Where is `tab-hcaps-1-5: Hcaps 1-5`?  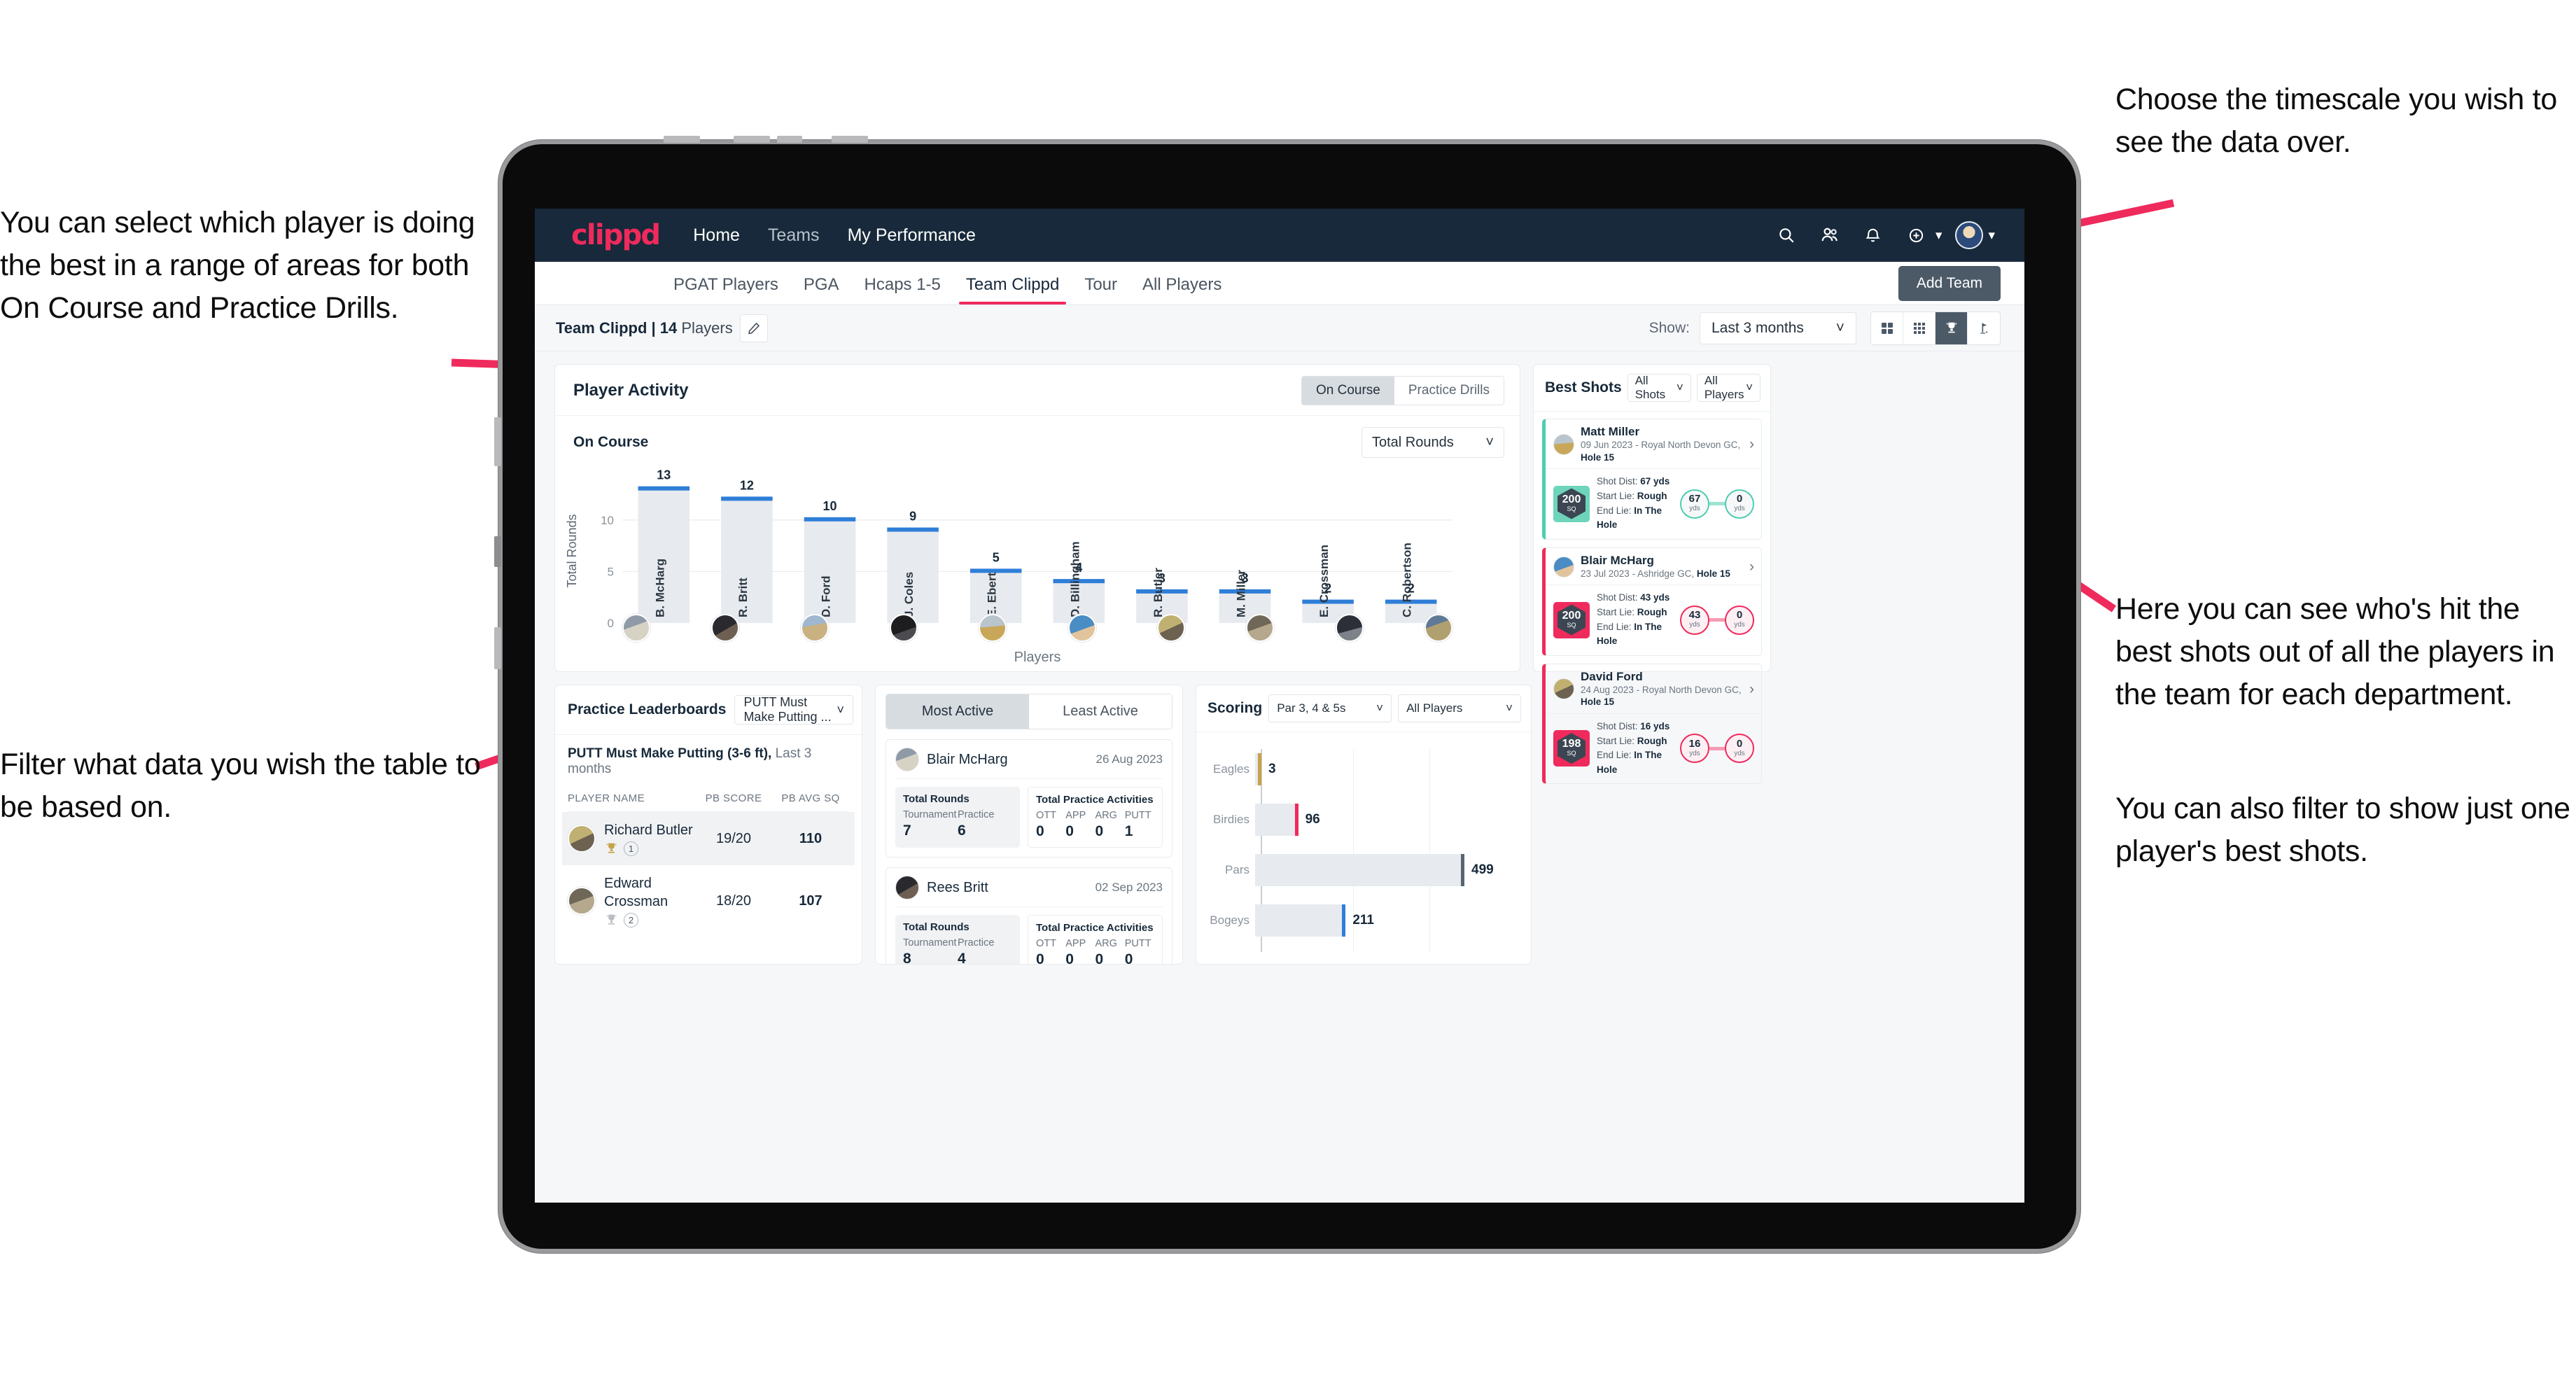 tab-hcaps-1-5: Hcaps 1-5 is located at coordinates (902, 289).